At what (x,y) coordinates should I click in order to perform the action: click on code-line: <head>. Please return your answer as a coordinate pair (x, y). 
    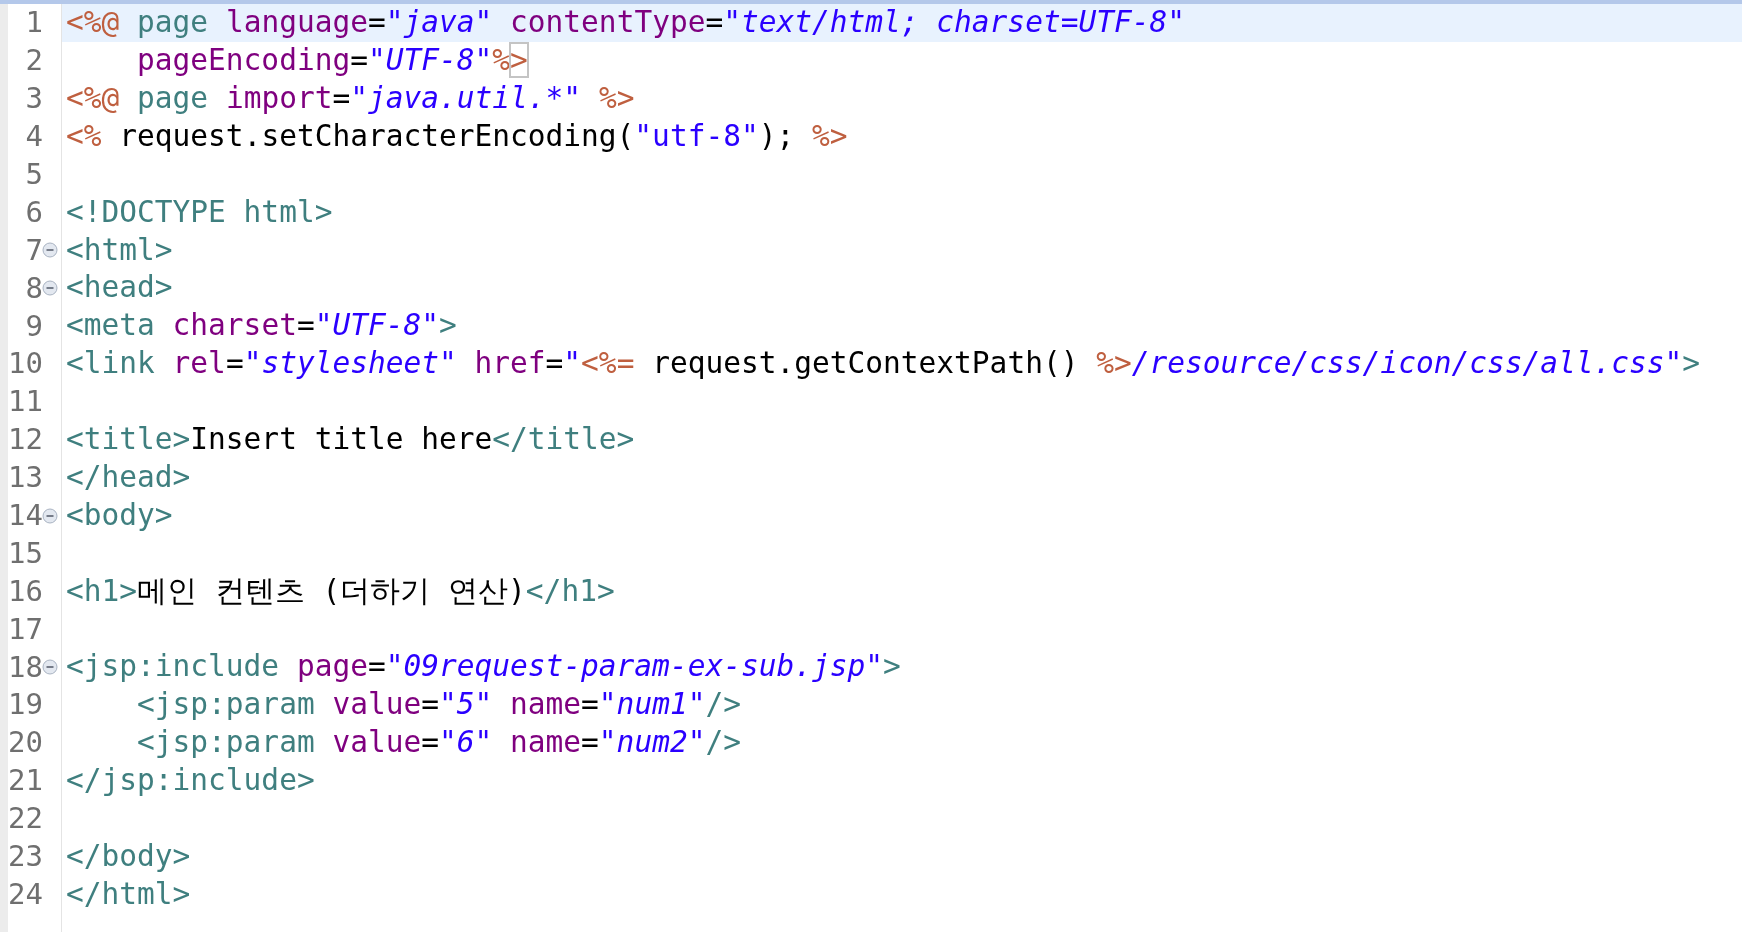
    Looking at the image, I should click on (119, 288).